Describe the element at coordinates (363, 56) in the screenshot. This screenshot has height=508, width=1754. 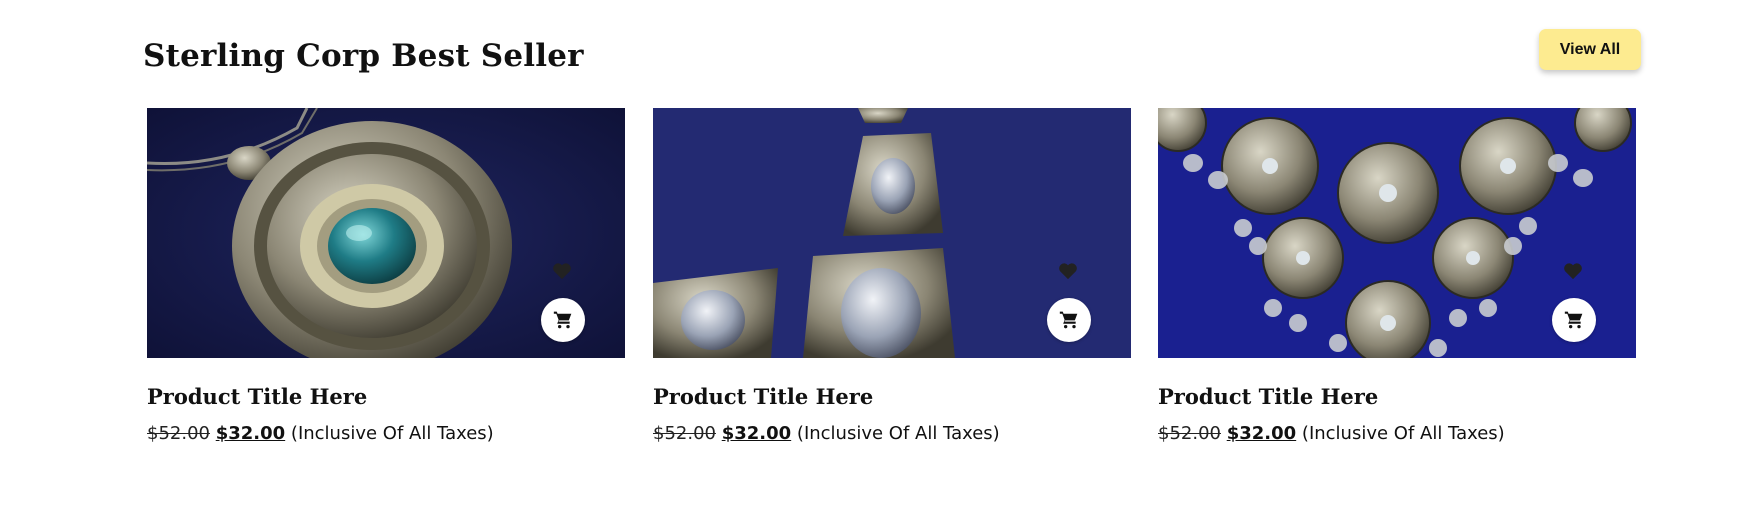
I see `section-title: Sterling Corp Best Seller` at that location.